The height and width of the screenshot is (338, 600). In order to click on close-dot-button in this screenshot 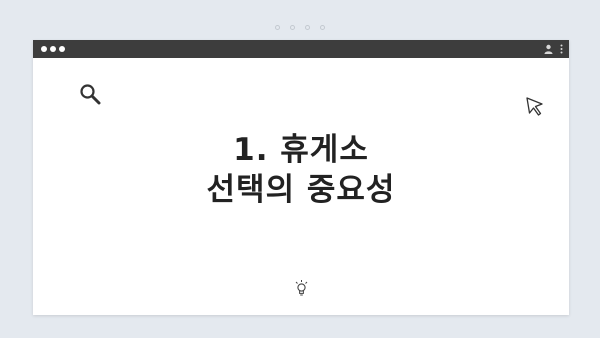, I will do `click(44, 49)`.